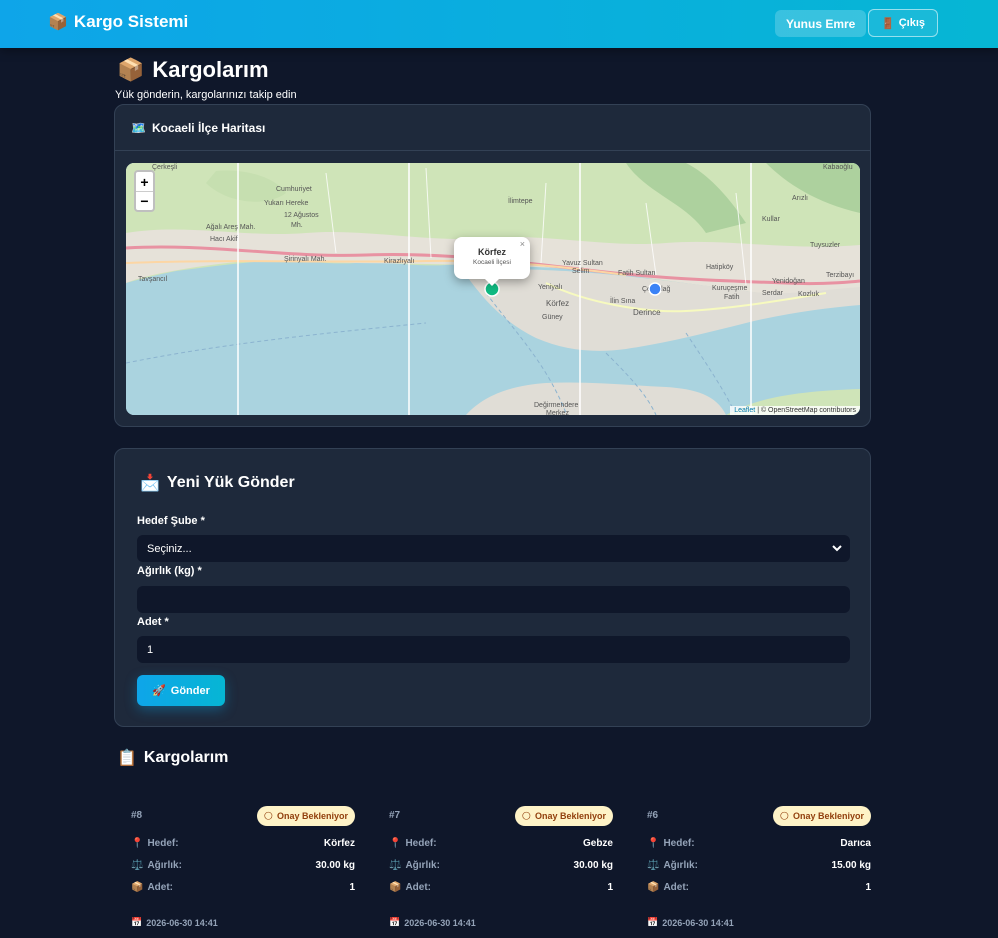  Describe the element at coordinates (501, 845) in the screenshot. I see `target-row: 📍 Hedef: Gebze` at that location.